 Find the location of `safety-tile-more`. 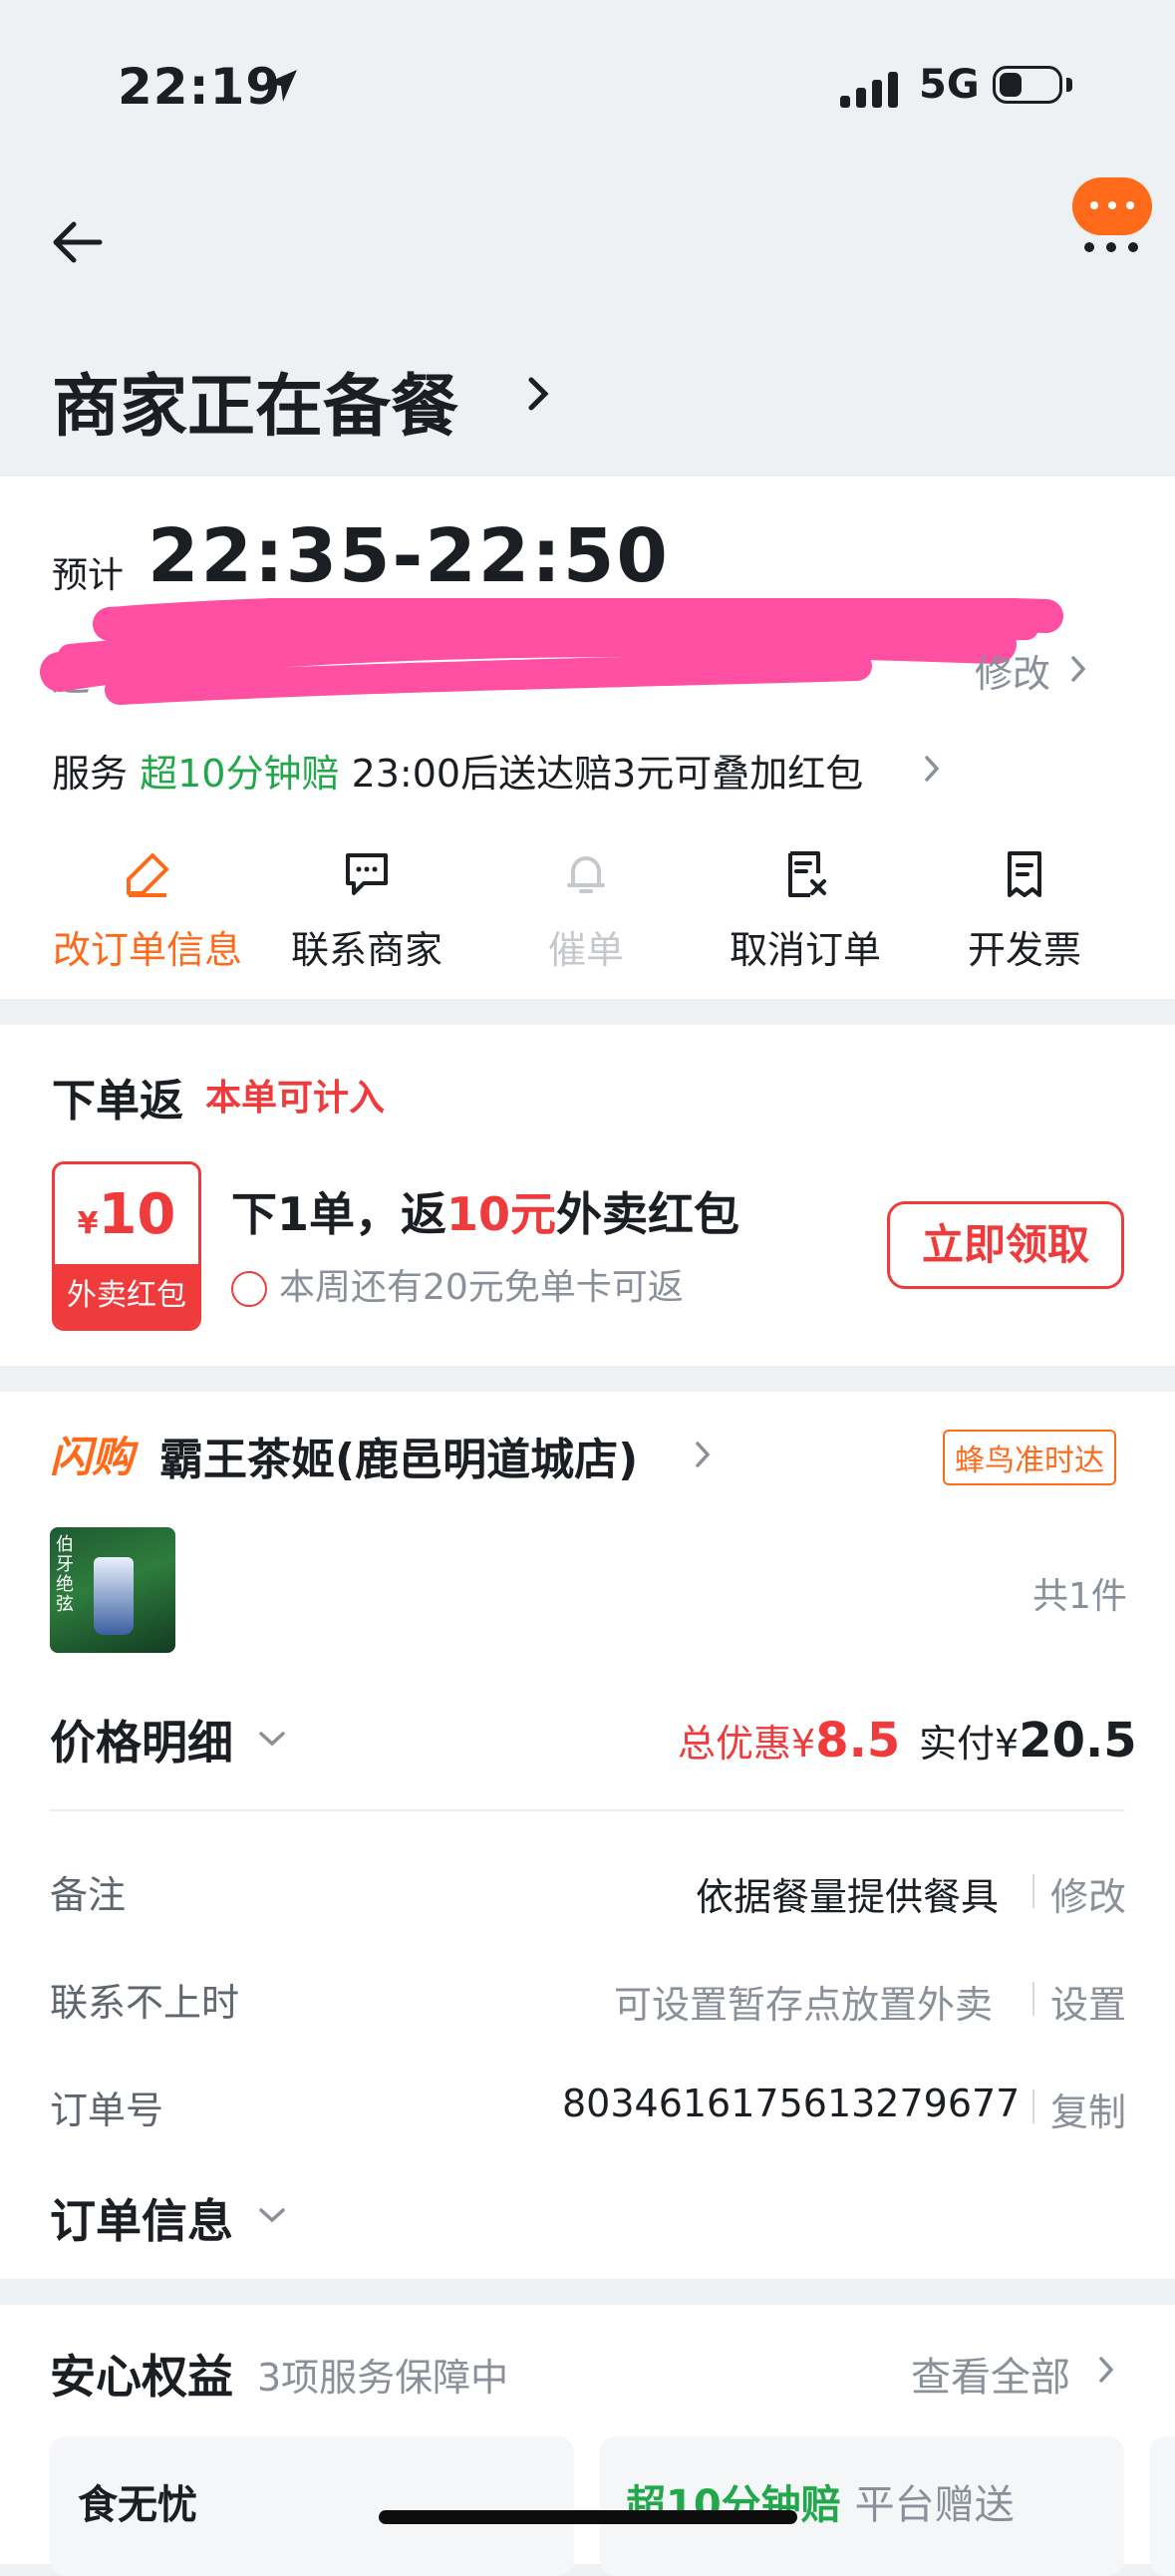

safety-tile-more is located at coordinates (1162, 2506).